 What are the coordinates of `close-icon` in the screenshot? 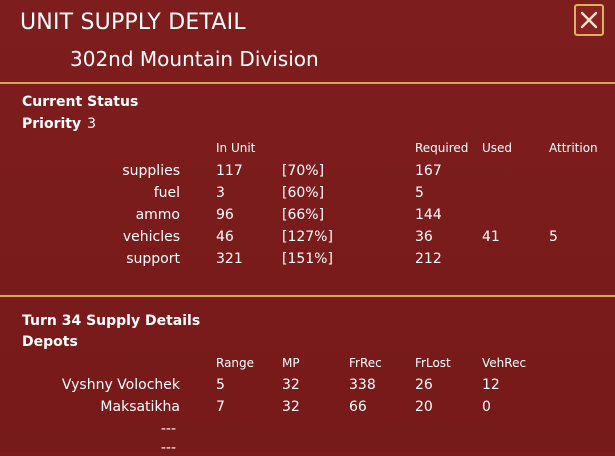 It's located at (589, 20).